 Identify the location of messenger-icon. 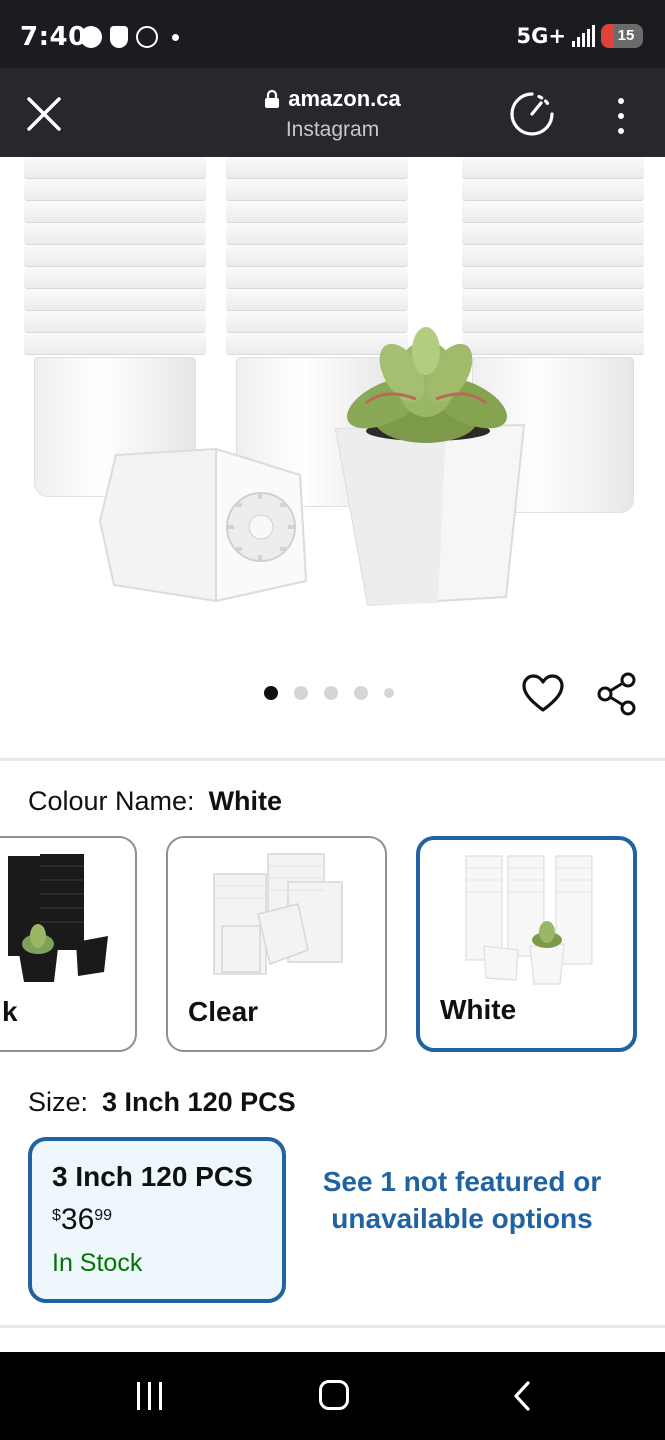
(91, 37).